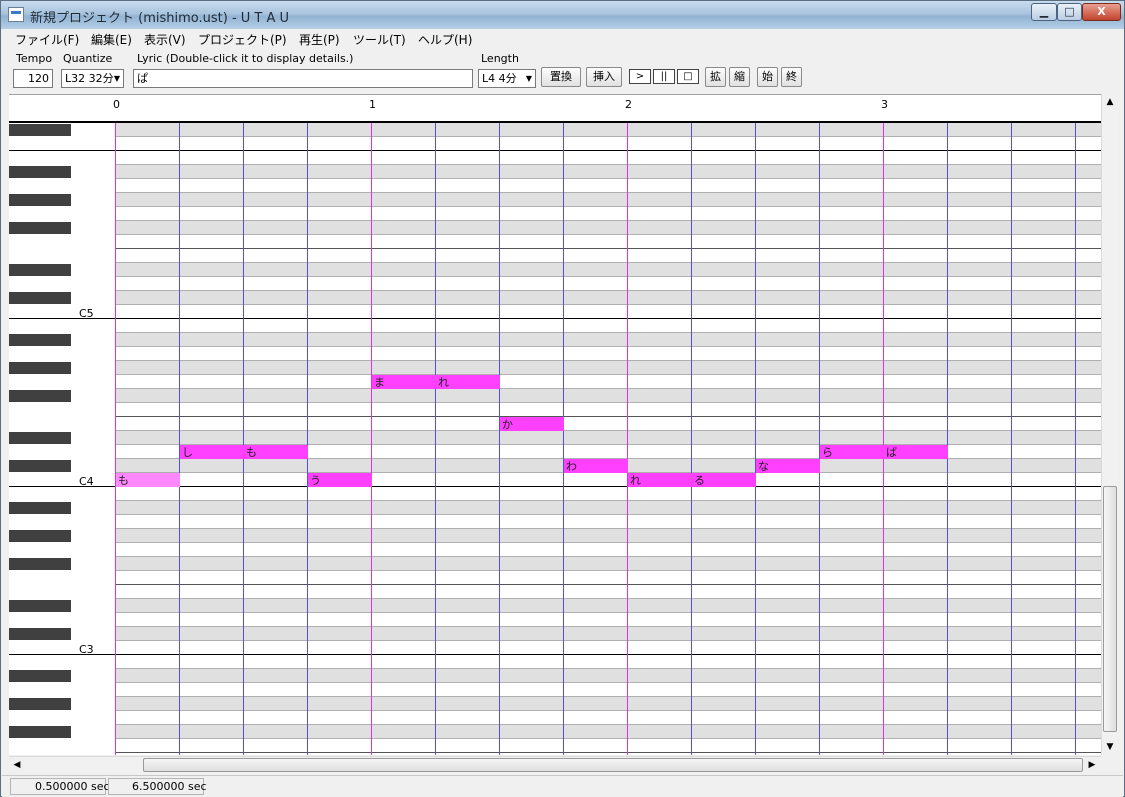  I want to click on note-lyric: な, so click(763, 466).